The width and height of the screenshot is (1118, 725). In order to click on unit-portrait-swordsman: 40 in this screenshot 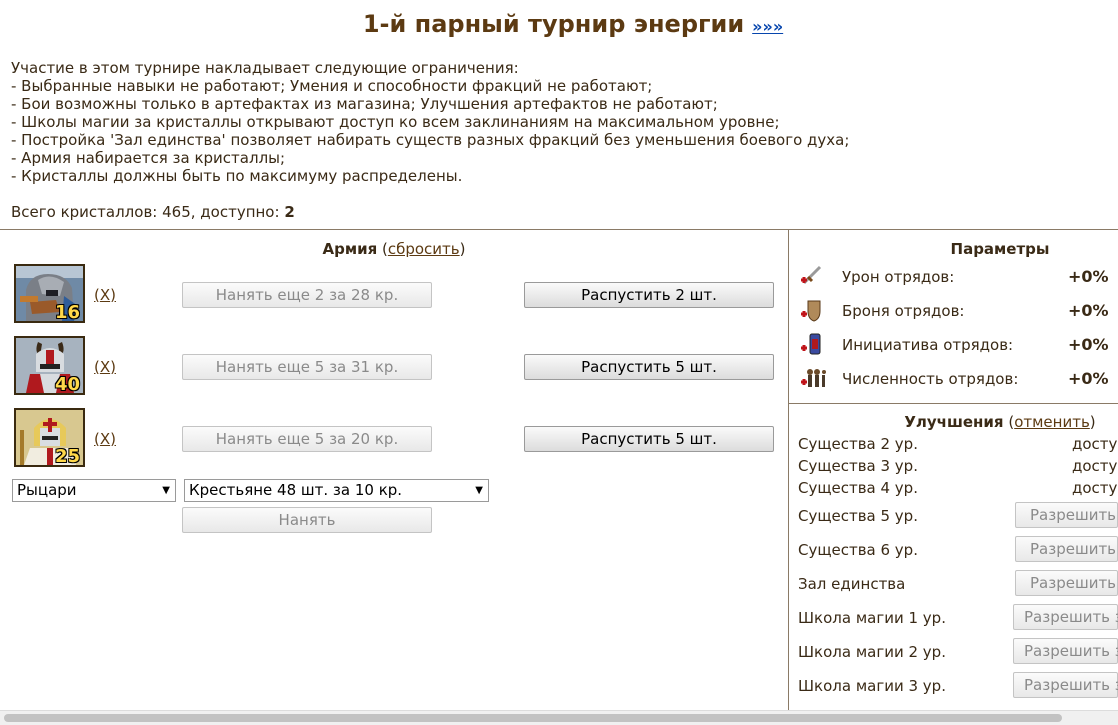, I will do `click(49, 365)`.